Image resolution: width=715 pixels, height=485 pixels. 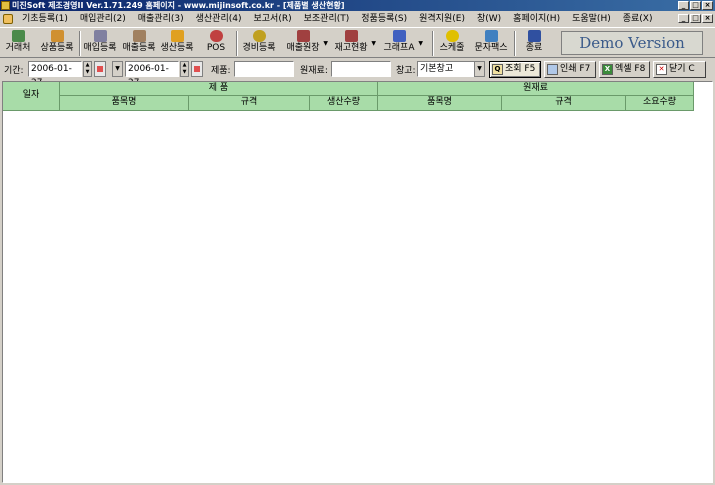 What do you see at coordinates (45, 19) in the screenshot?
I see `menu-basic-registration: 기초등록(1)` at bounding box center [45, 19].